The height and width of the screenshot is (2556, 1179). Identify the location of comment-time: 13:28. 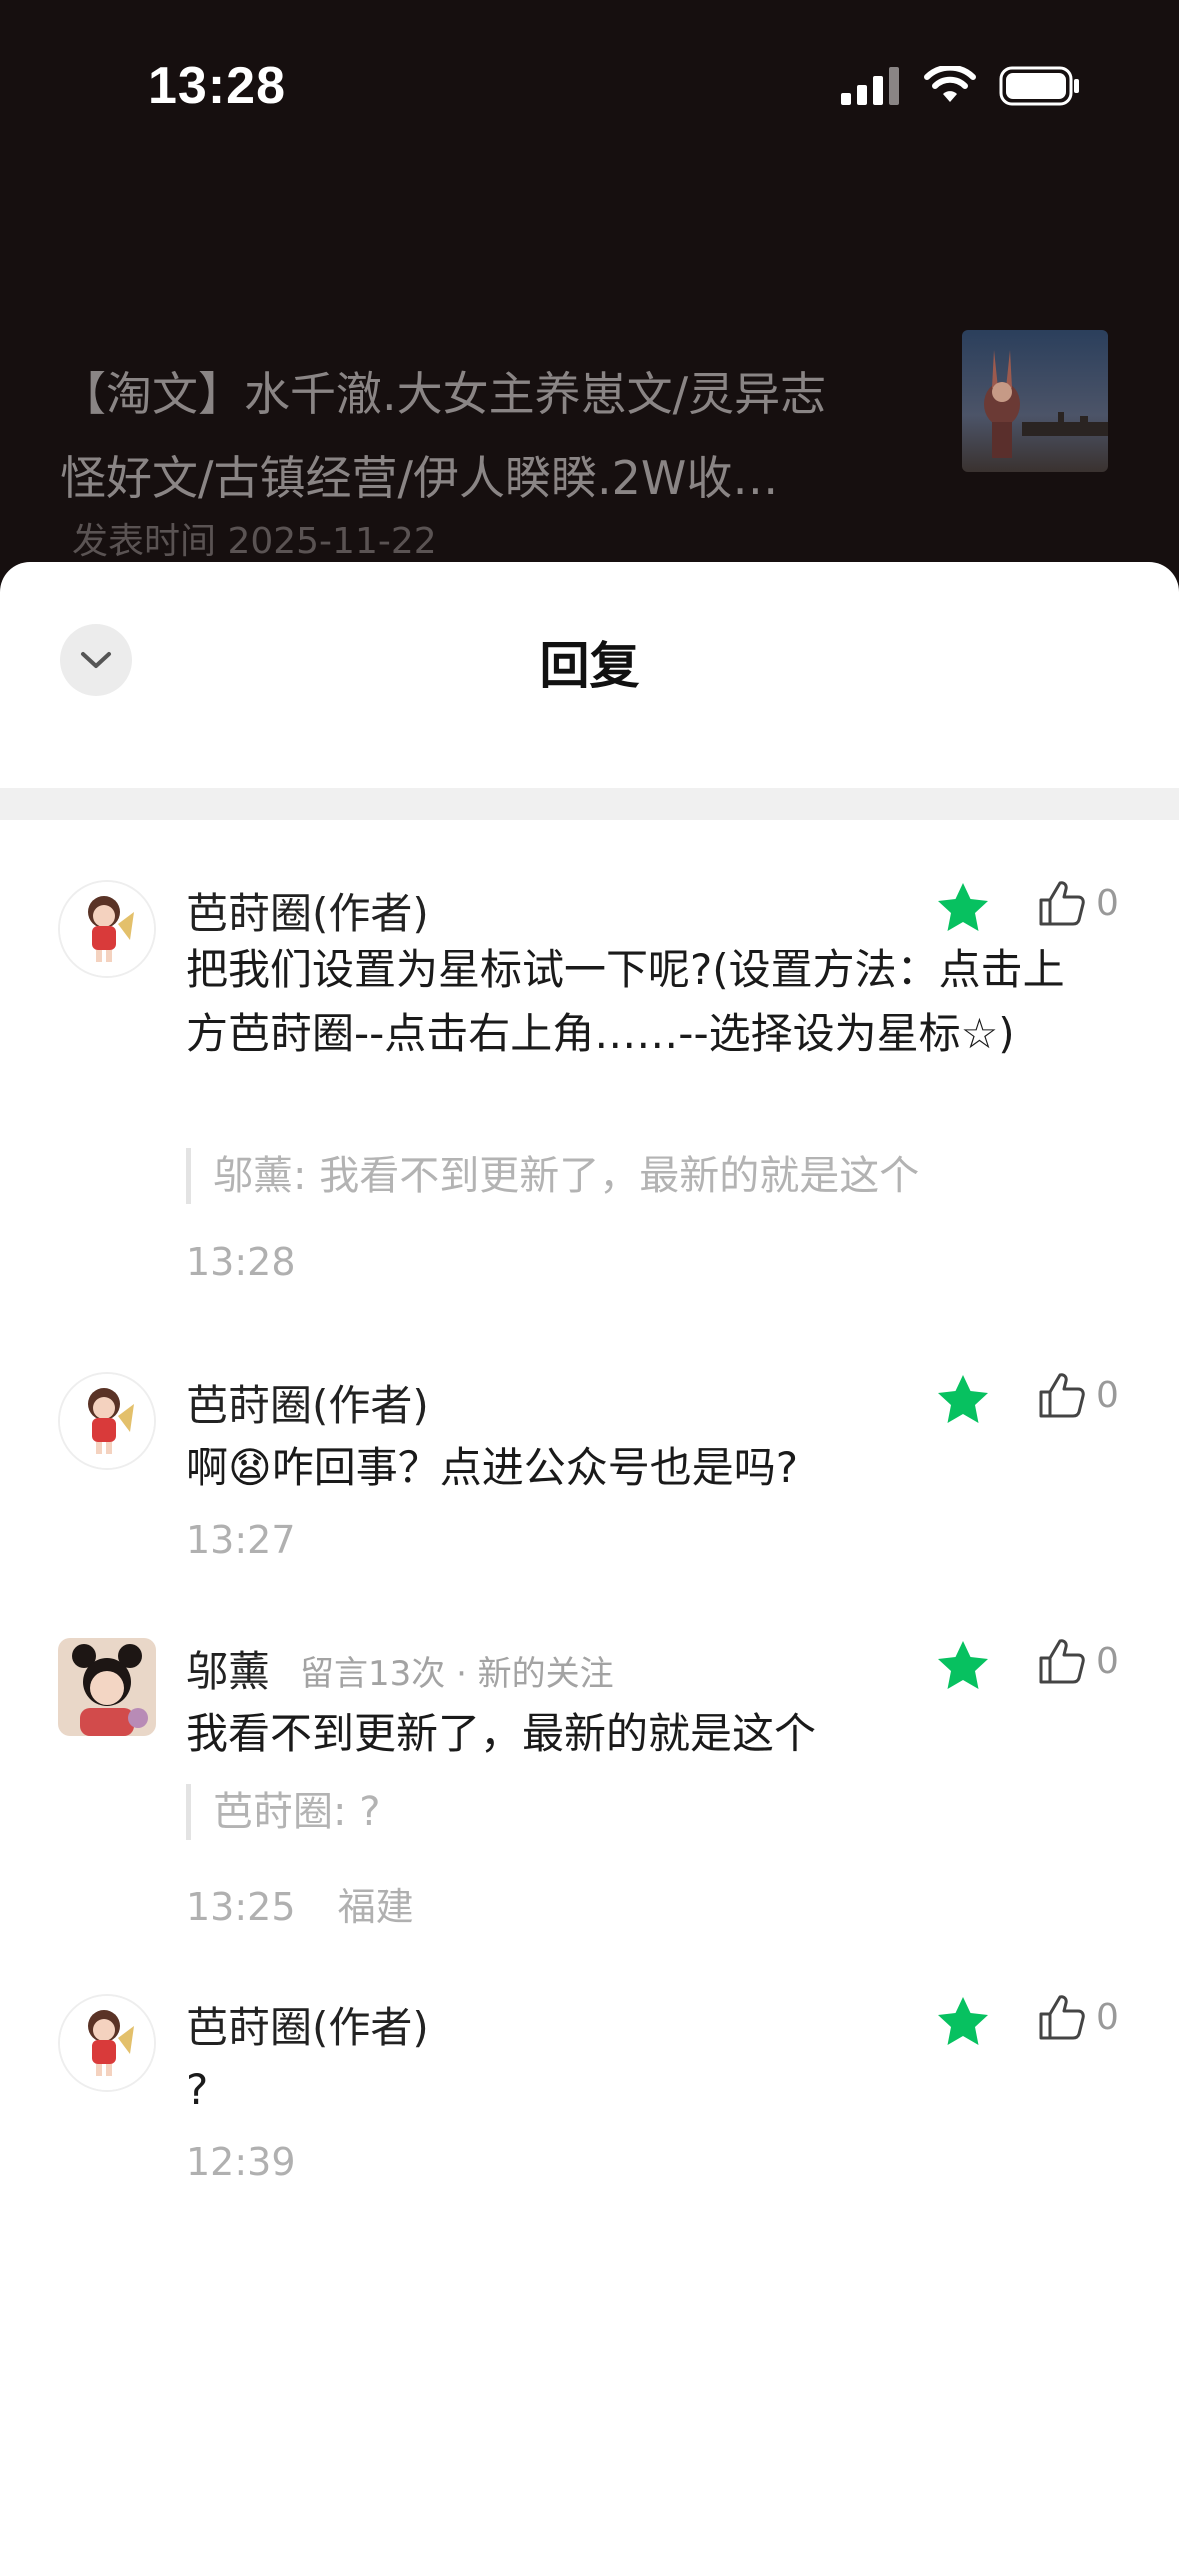
(241, 1262).